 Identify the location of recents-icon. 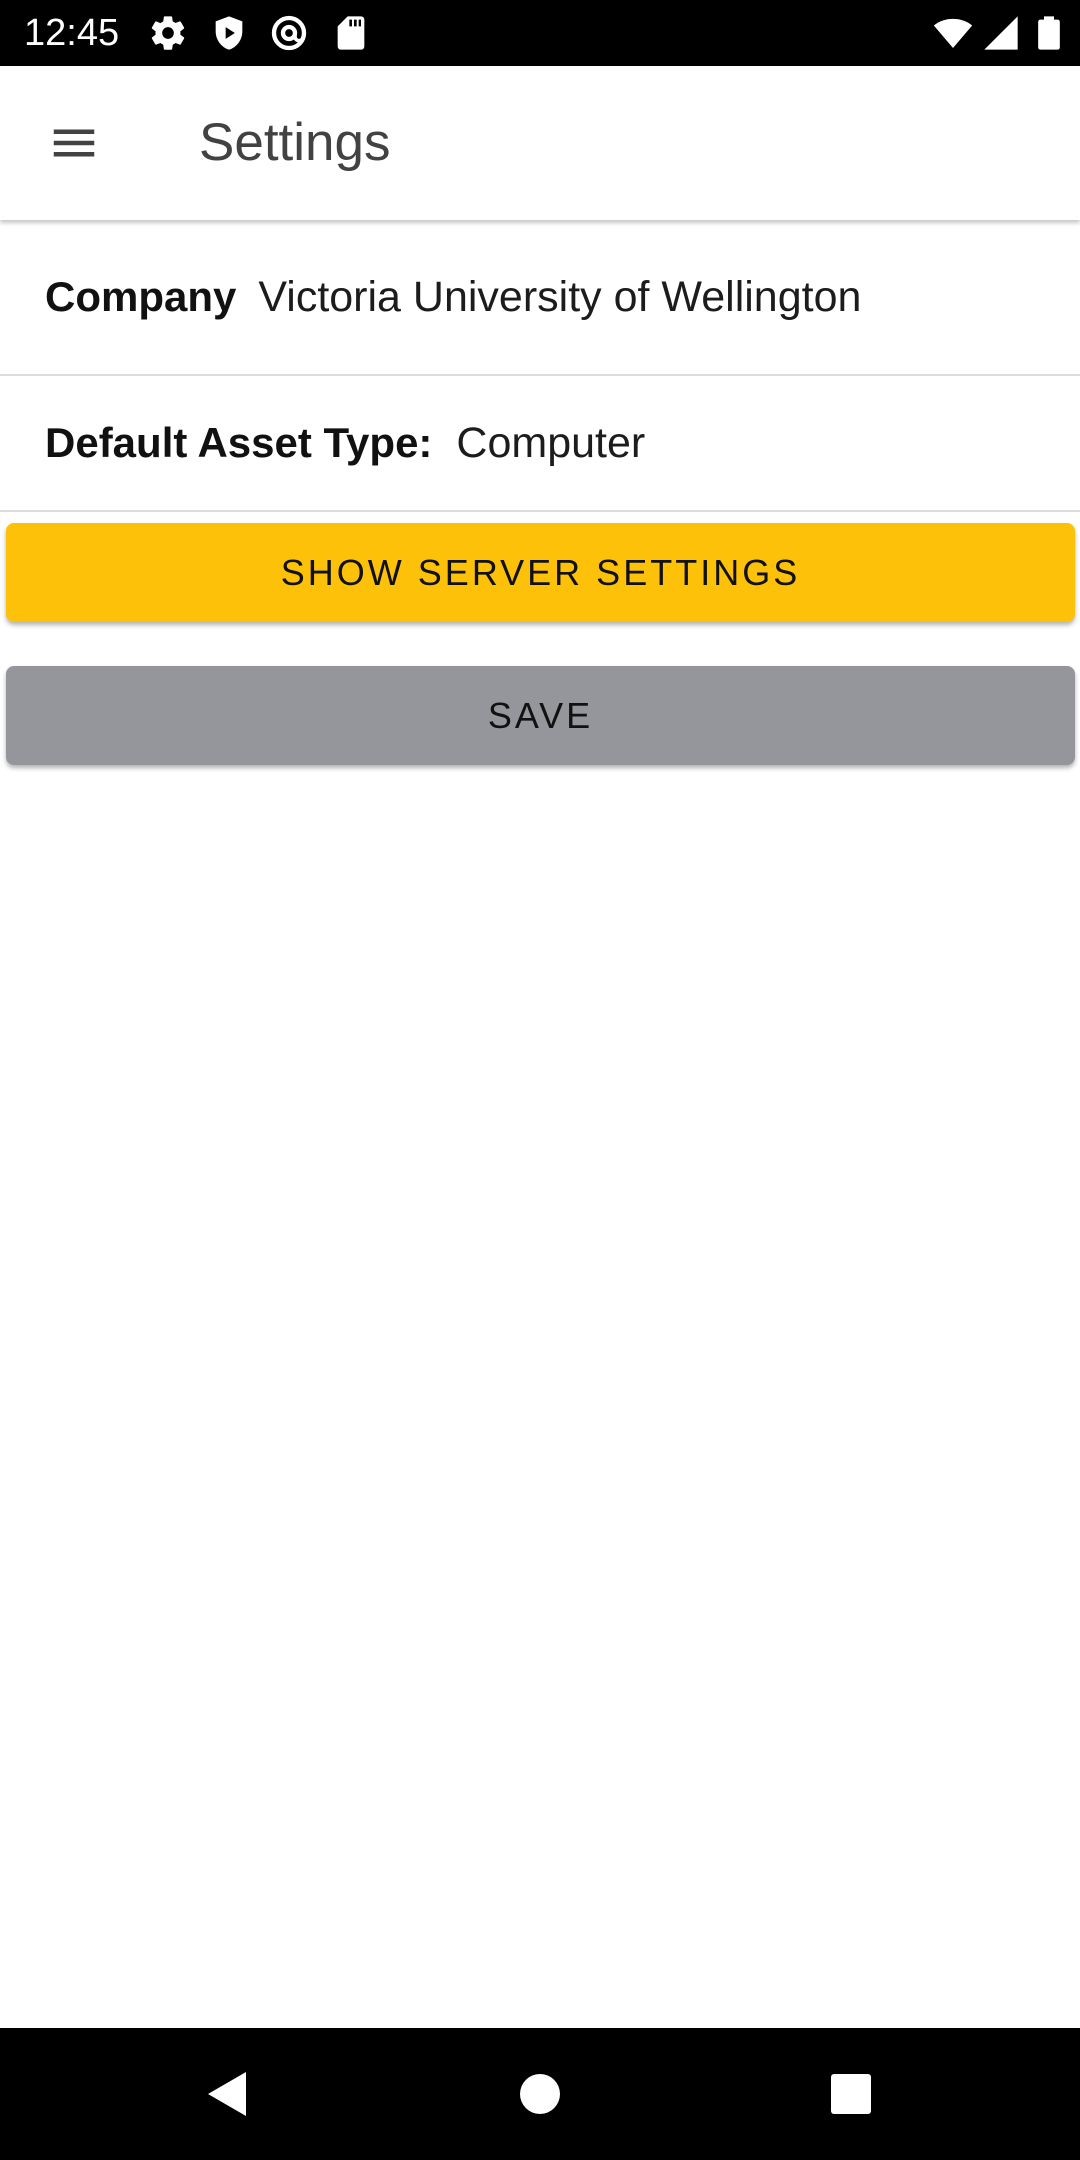
(851, 2094).